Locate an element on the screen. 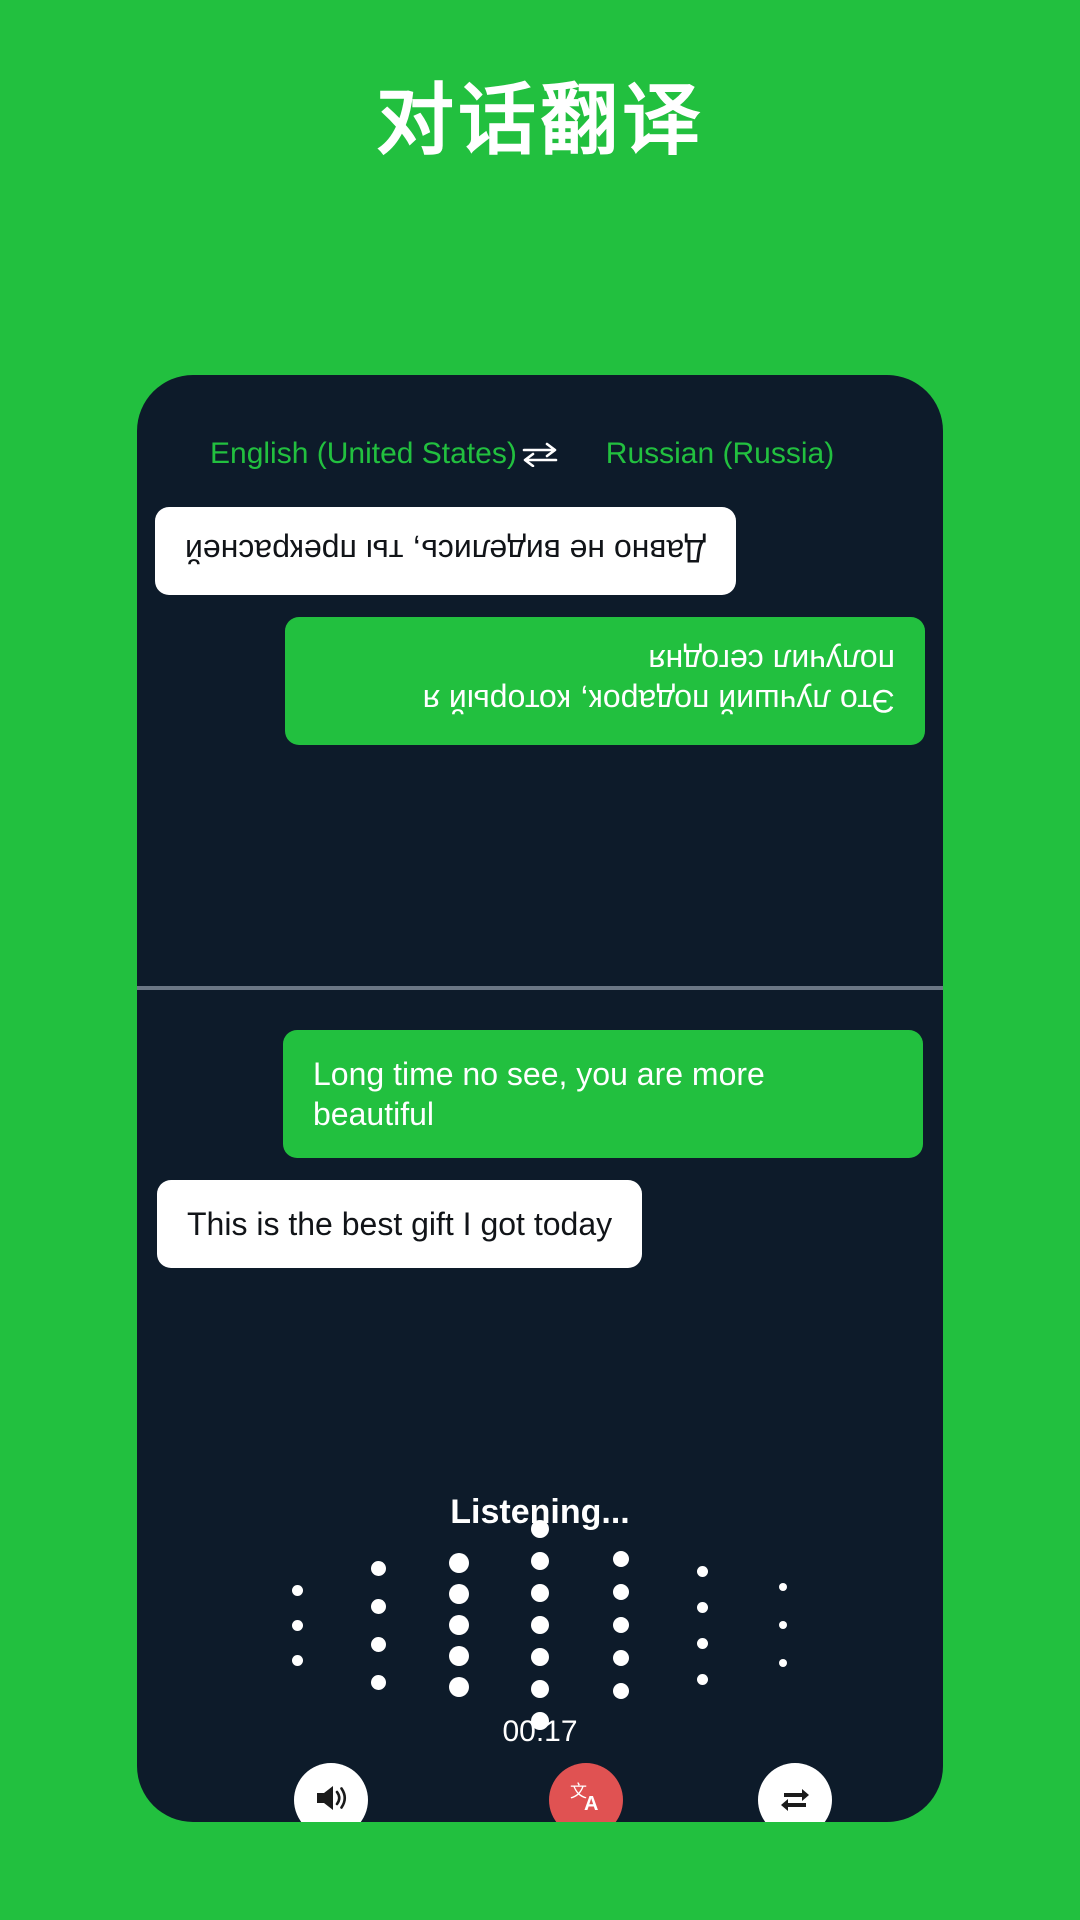  message-bubble: Давно не виделись, ты прекрасней is located at coordinates (445, 551).